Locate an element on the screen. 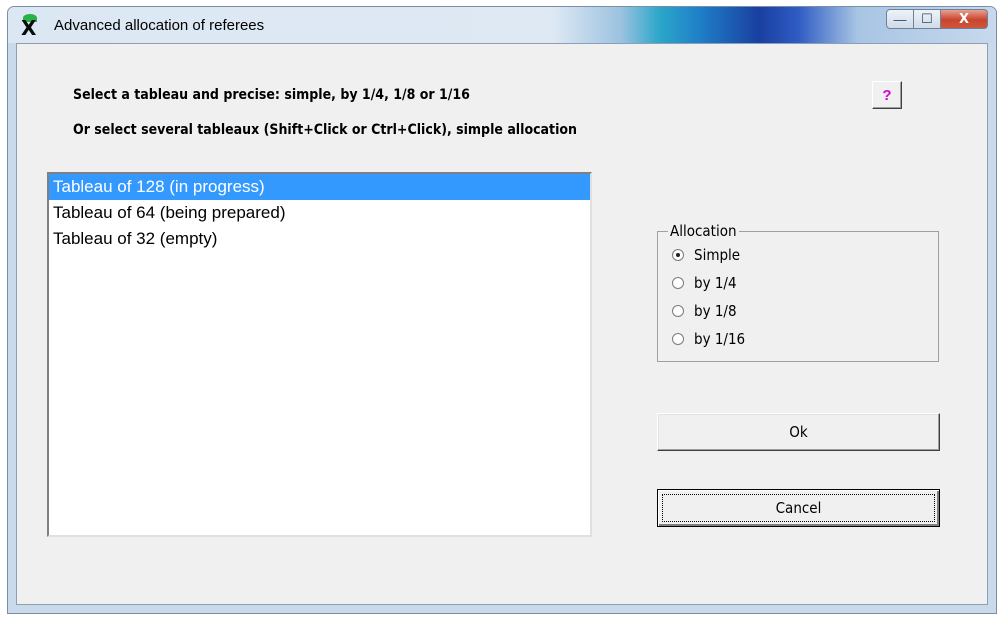 The height and width of the screenshot is (618, 1004). radio-sixteenth-circle is located at coordinates (678, 339).